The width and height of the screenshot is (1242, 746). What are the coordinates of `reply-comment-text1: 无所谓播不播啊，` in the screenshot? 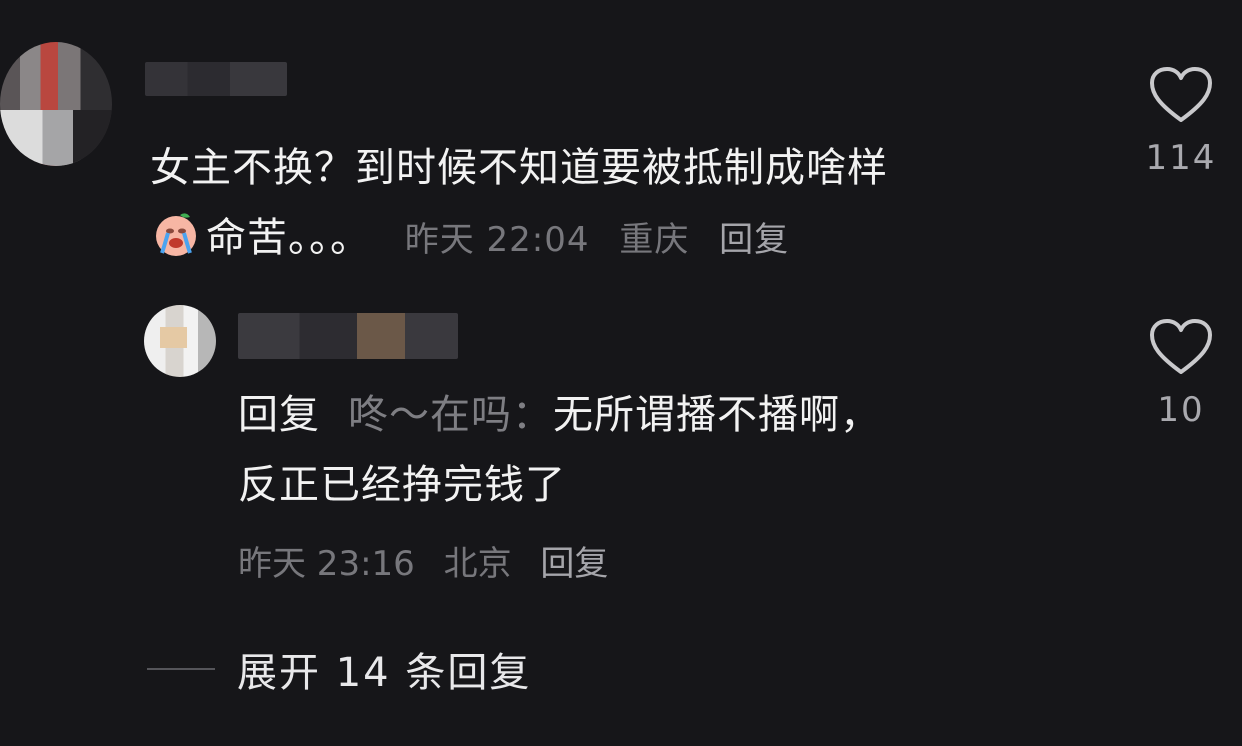 It's located at (717, 415).